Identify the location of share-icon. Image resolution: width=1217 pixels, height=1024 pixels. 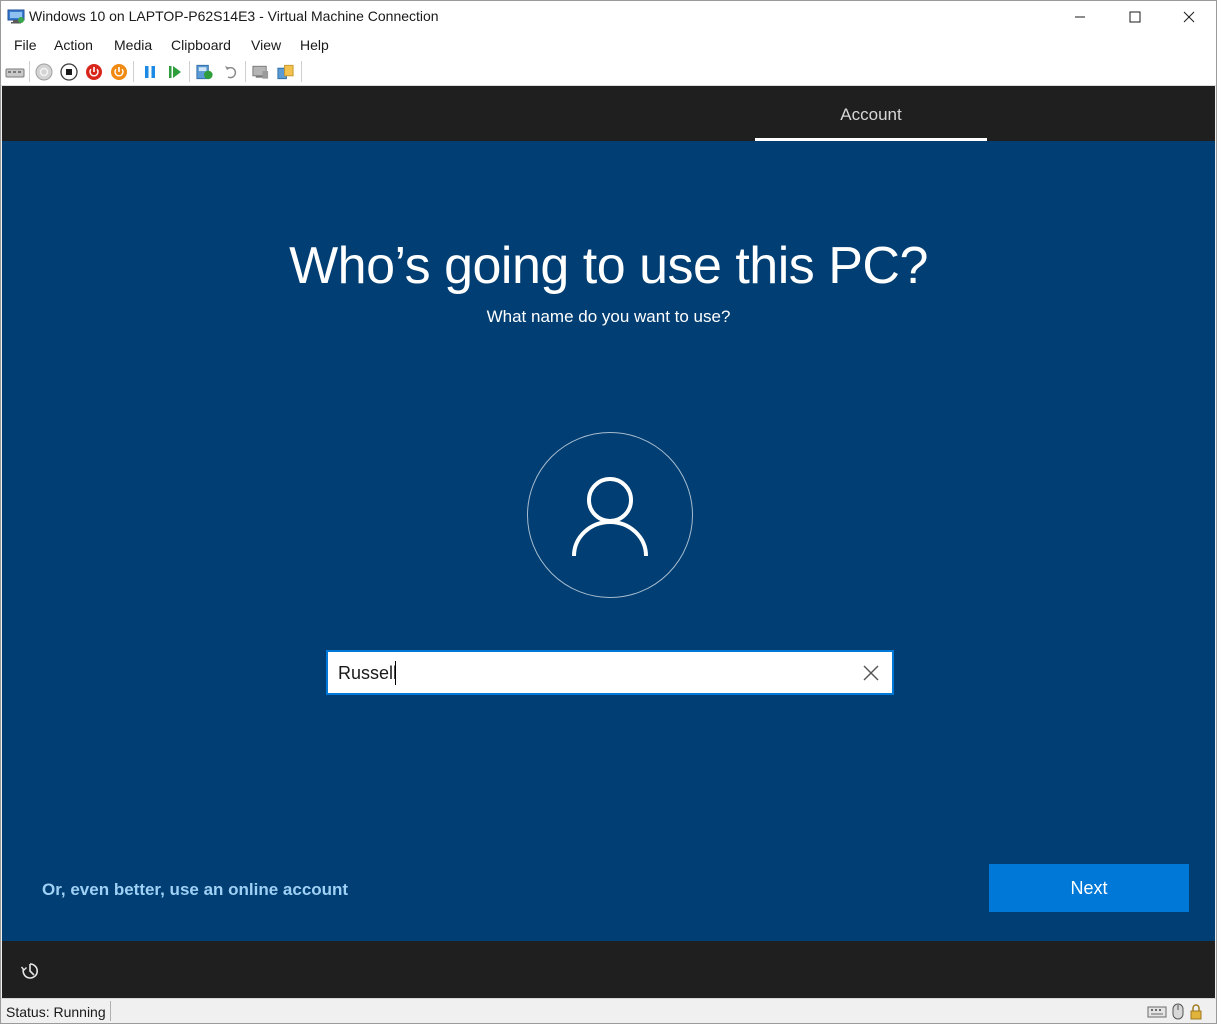
(285, 71).